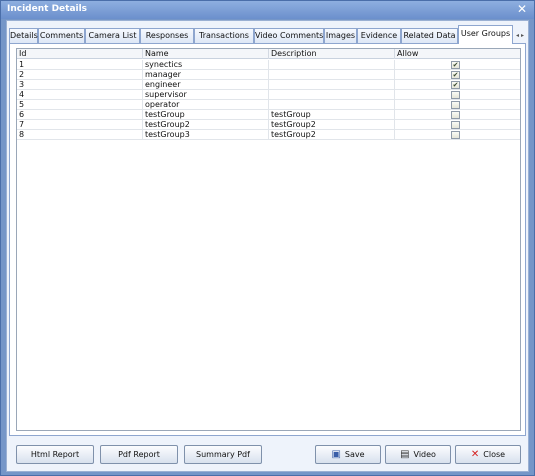  Describe the element at coordinates (61, 35) in the screenshot. I see `tab-comments: Comments` at that location.